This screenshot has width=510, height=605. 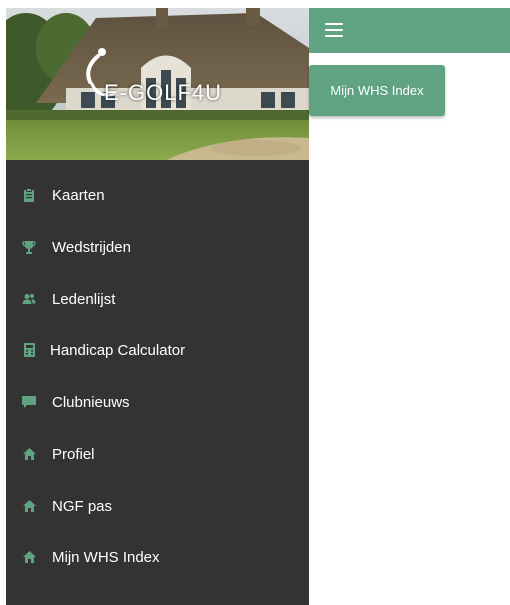 I want to click on clipboard-icon, so click(x=29, y=195).